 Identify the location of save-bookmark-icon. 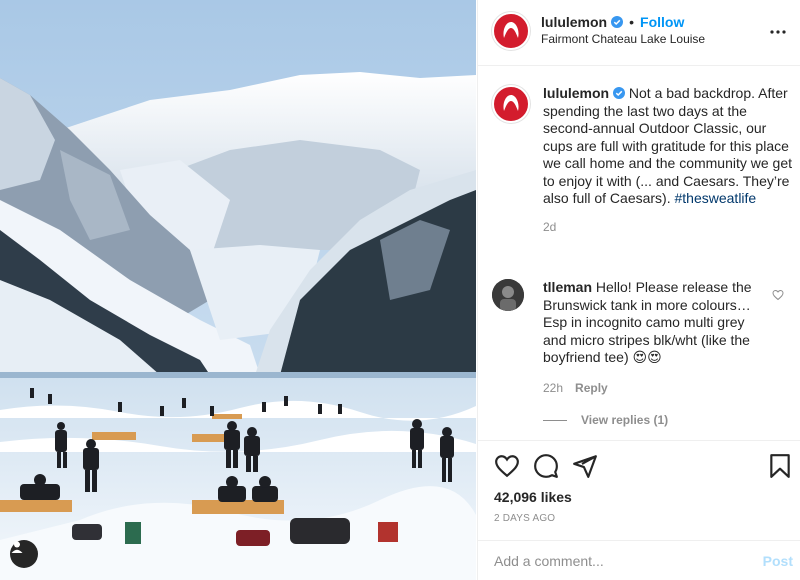
(780, 466).